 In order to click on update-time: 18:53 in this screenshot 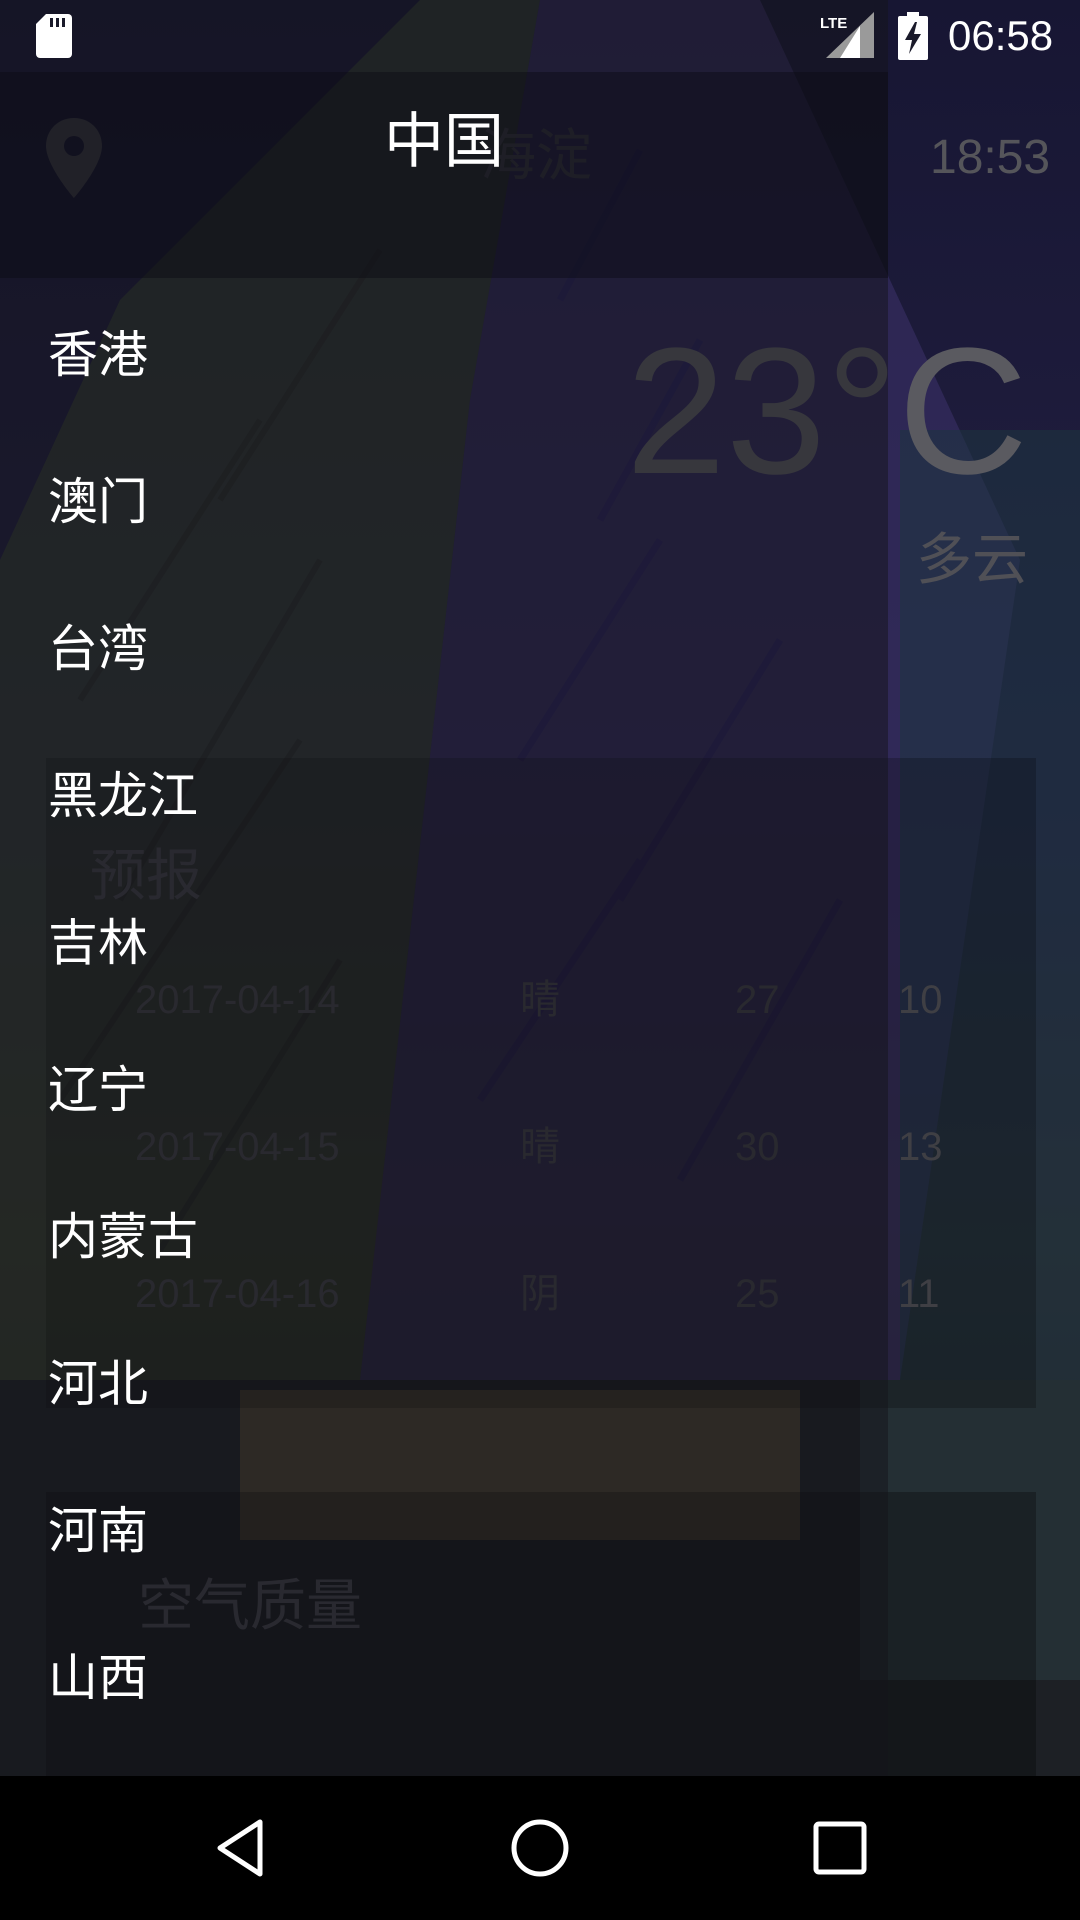, I will do `click(990, 157)`.